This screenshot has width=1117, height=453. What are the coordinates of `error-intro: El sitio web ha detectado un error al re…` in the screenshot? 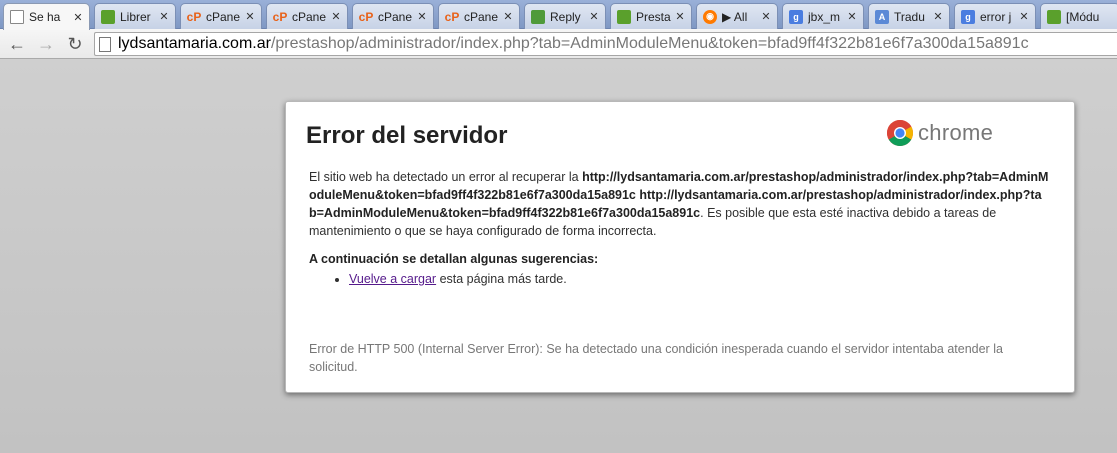 It's located at (446, 177).